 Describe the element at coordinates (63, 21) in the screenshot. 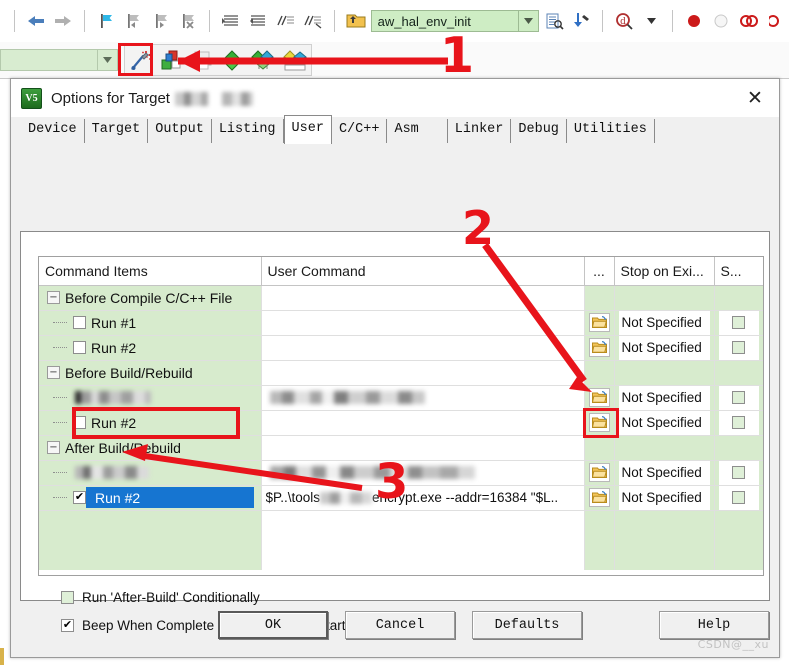

I see `forward-arrow-icon` at that location.